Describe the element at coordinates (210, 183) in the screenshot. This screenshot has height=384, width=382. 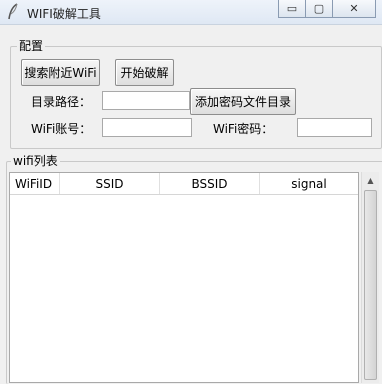
I see `column-header-bssid: BSSID` at that location.